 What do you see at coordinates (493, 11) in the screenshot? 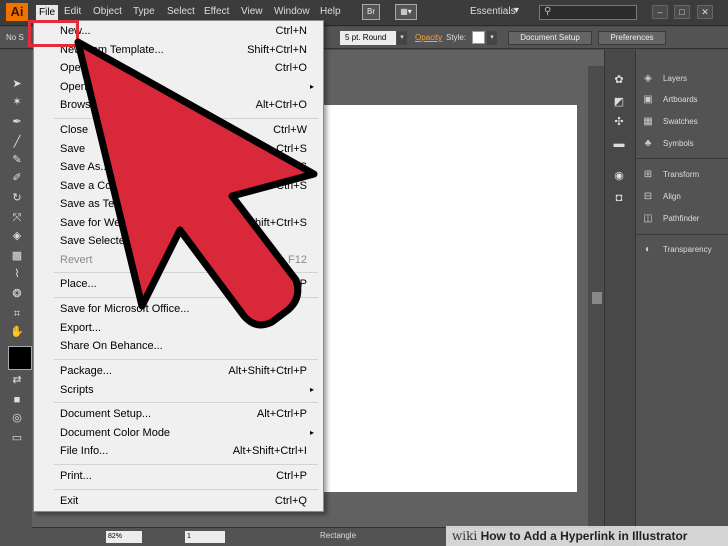
I see `workspace-switcher: Essentials` at bounding box center [493, 11].